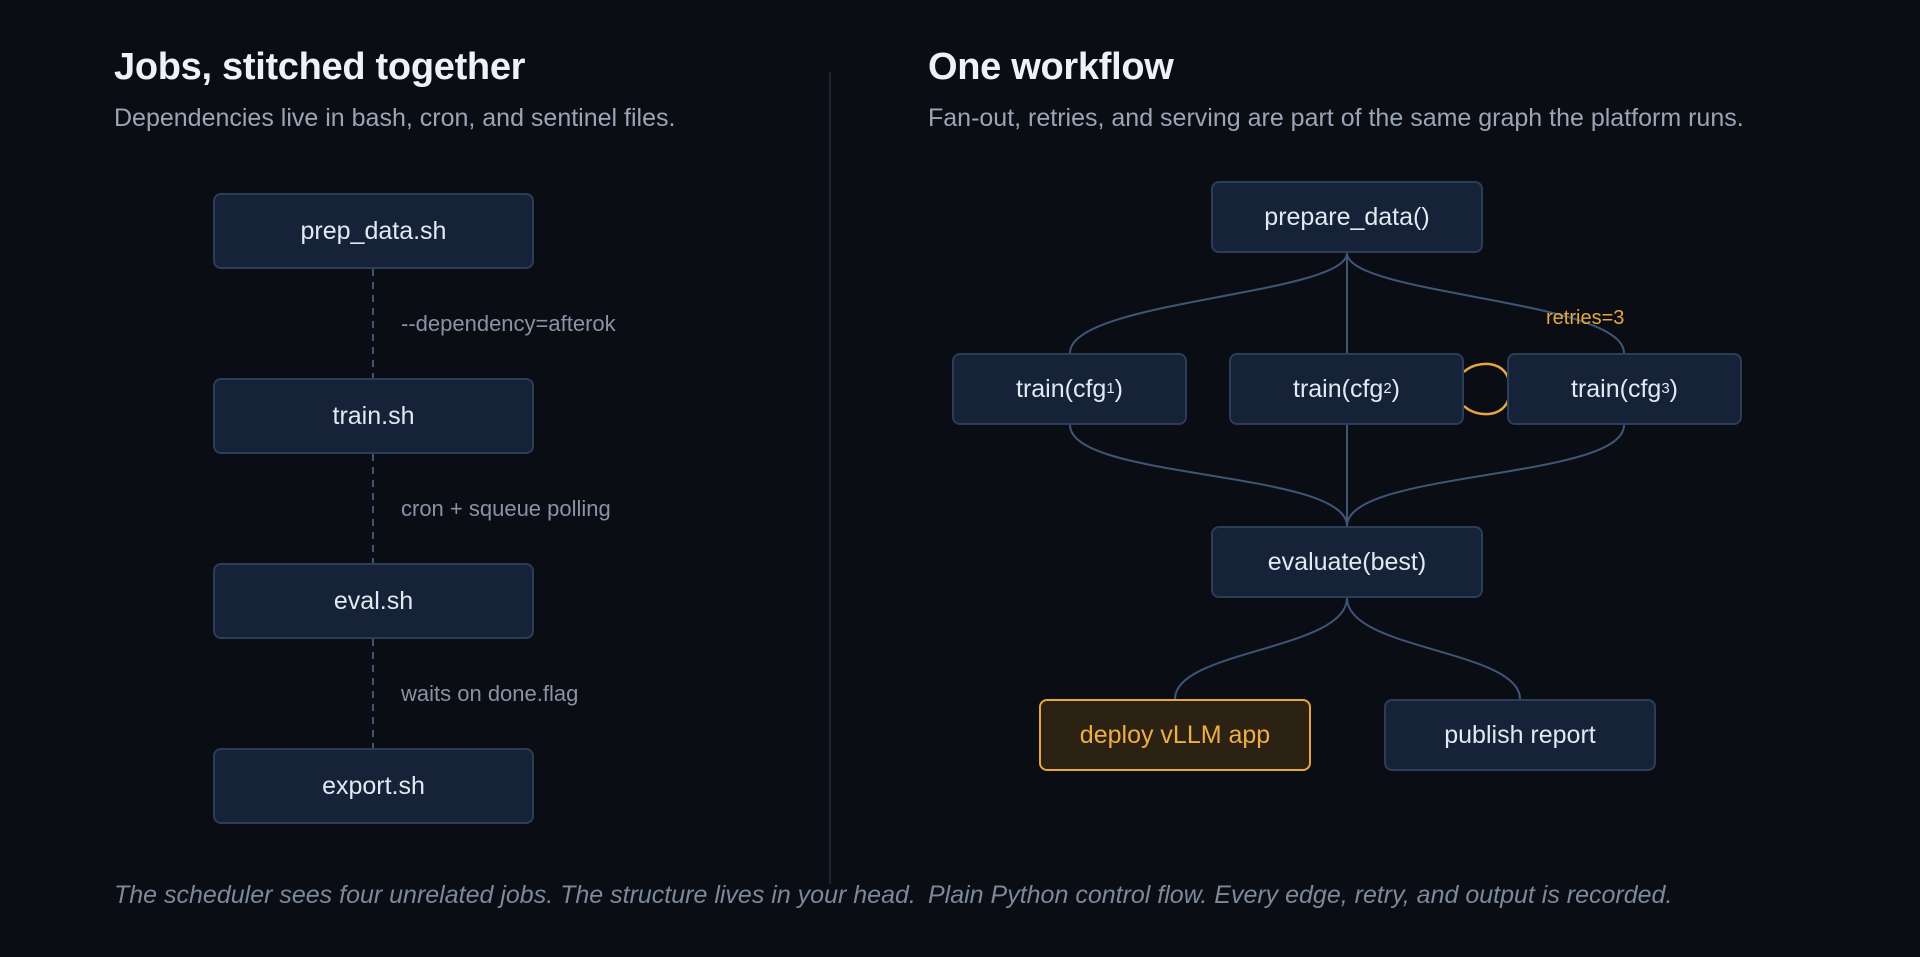 This screenshot has width=1920, height=957. Describe the element at coordinates (1485, 475) in the screenshot. I see `edge-train3-evaluate` at that location.